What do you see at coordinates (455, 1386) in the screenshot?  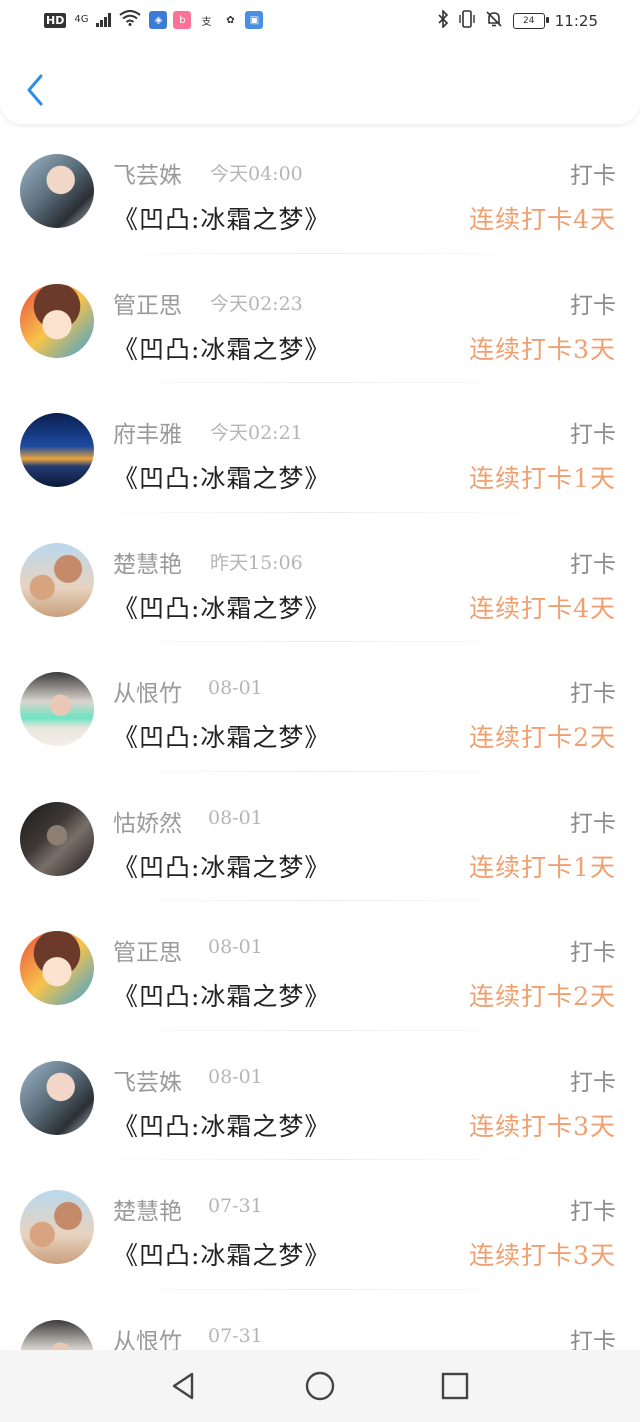 I see `square-recents-icon` at bounding box center [455, 1386].